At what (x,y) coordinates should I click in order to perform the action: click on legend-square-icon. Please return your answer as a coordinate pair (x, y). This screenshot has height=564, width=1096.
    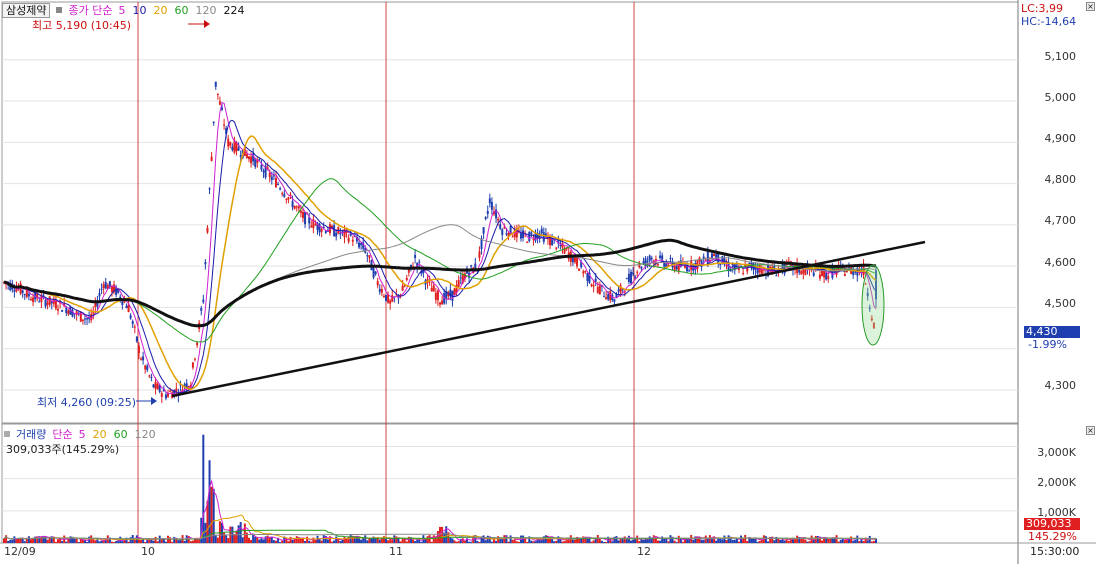
    Looking at the image, I should click on (59, 10).